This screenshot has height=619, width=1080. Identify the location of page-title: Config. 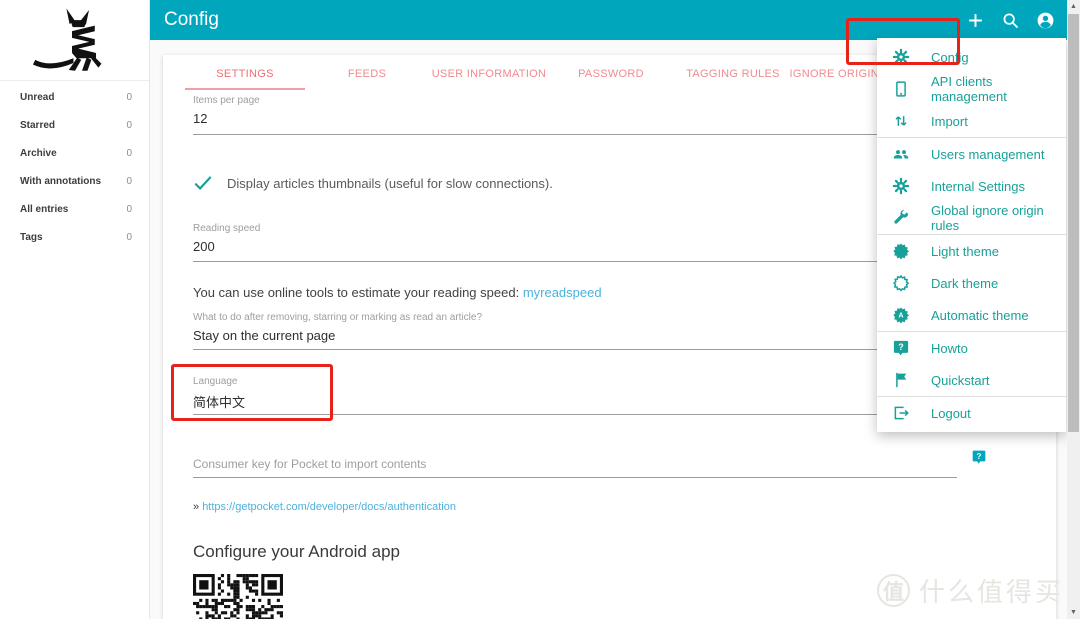
(191, 19).